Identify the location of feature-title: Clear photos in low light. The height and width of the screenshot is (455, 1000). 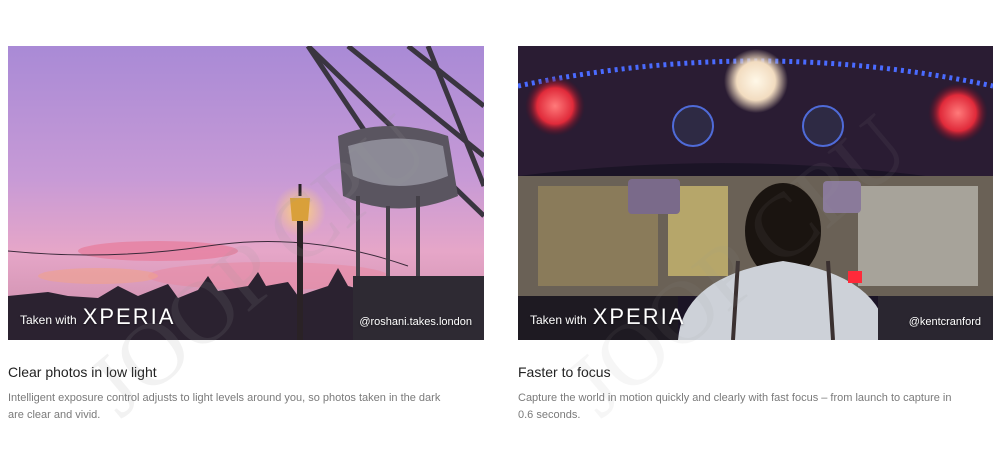
(82, 372).